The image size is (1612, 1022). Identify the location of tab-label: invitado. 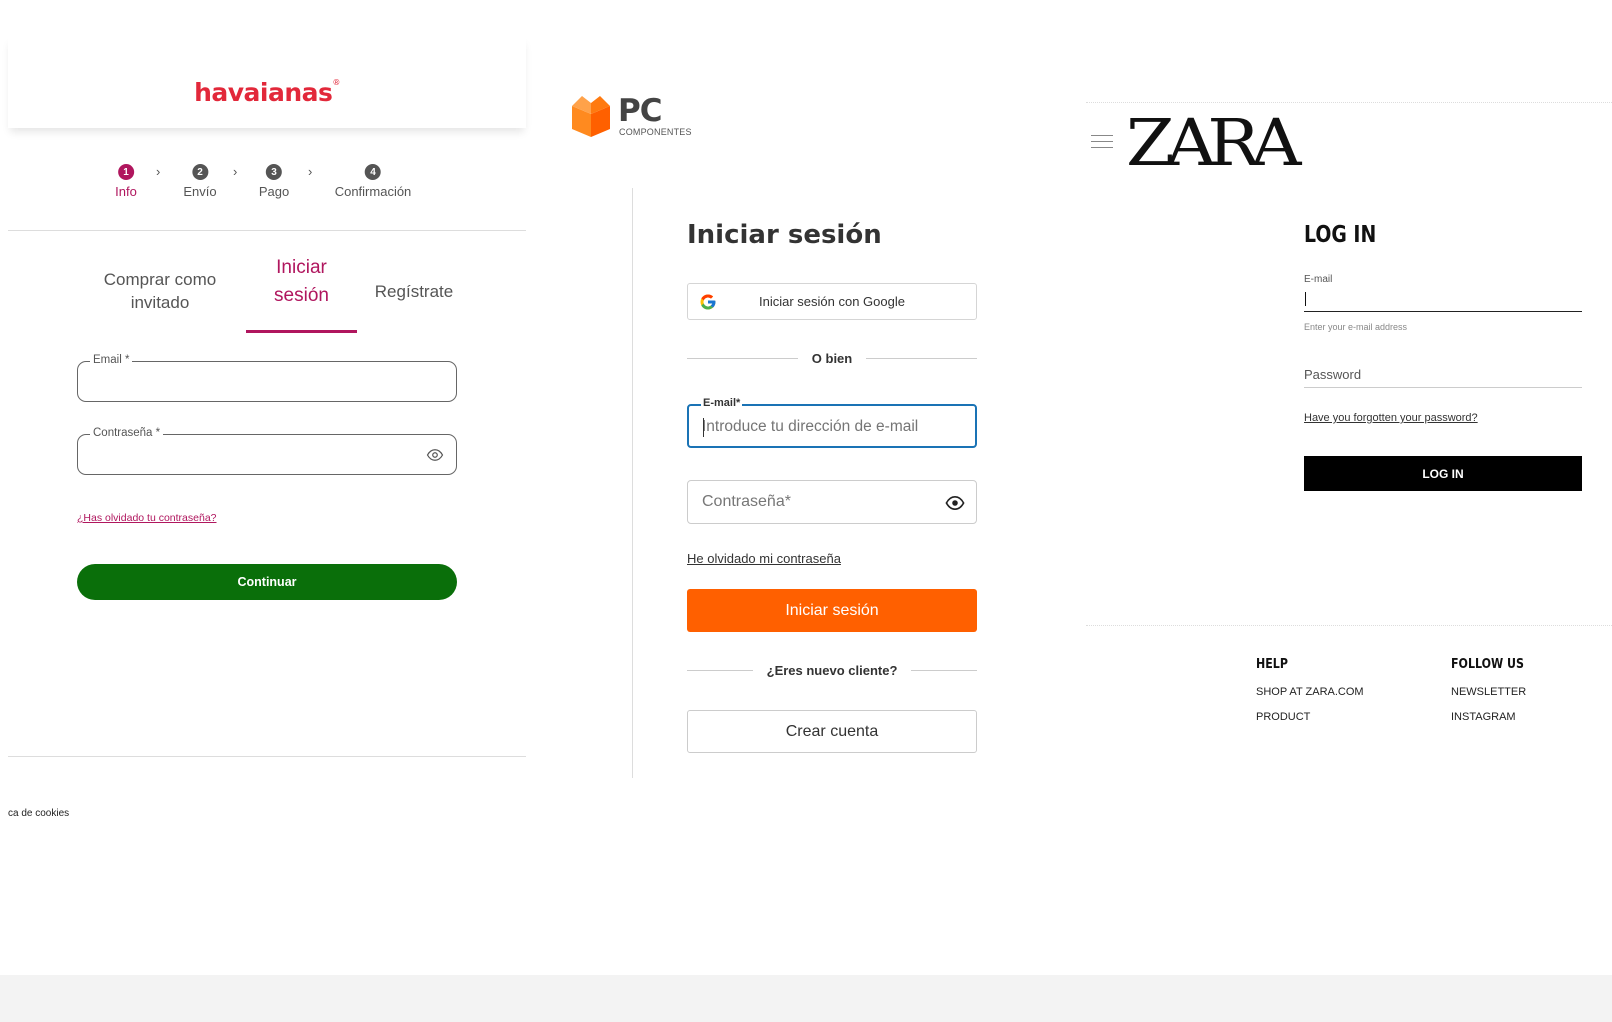
(160, 302).